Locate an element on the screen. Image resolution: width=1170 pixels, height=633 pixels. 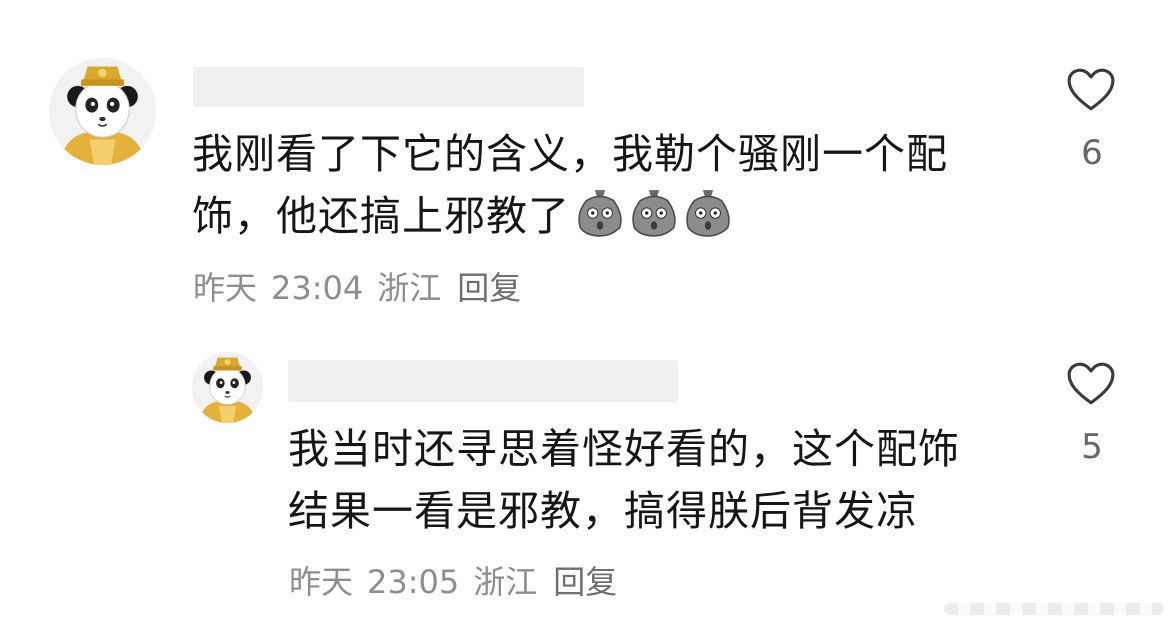
comment-line: 结果一看是邪教，搞得朕后背发凉 is located at coordinates (603, 511).